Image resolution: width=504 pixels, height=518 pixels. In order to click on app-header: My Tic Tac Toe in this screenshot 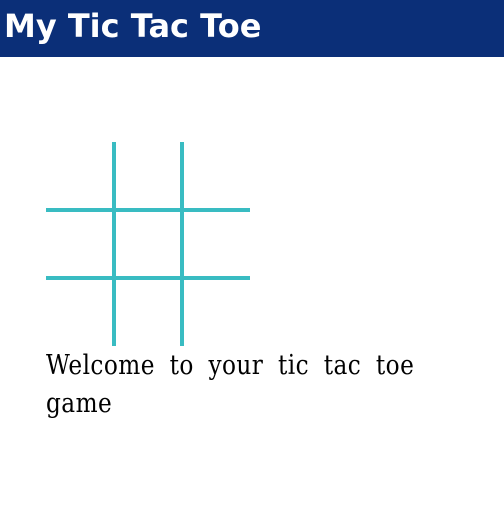, I will do `click(252, 28)`.